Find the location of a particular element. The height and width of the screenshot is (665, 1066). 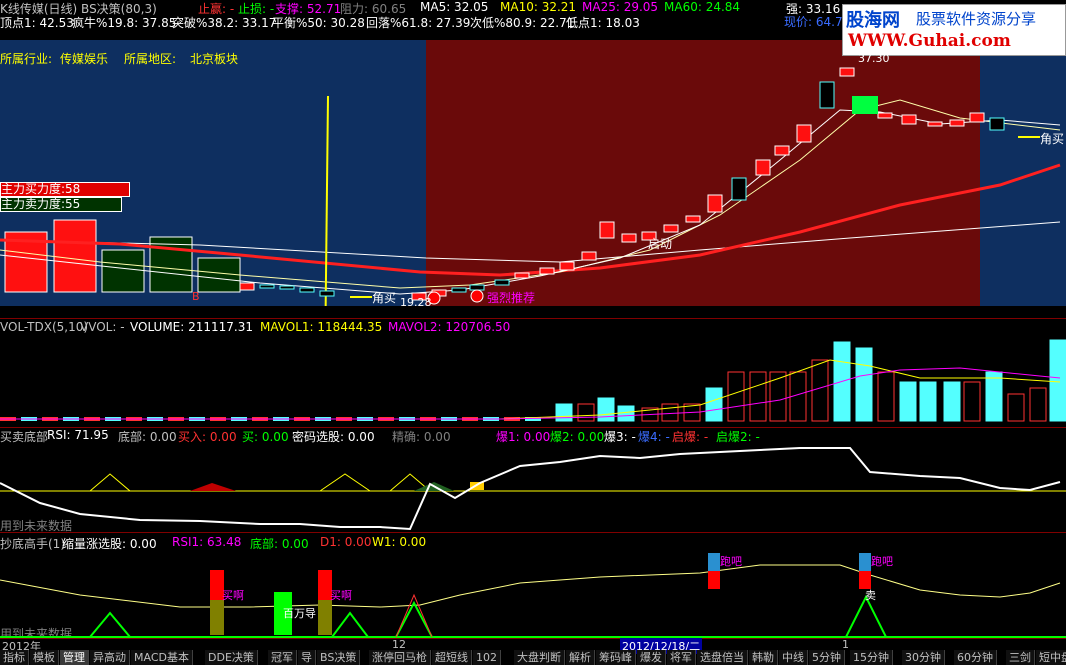

indicator-tab: 选盘倍当 is located at coordinates (722, 657).